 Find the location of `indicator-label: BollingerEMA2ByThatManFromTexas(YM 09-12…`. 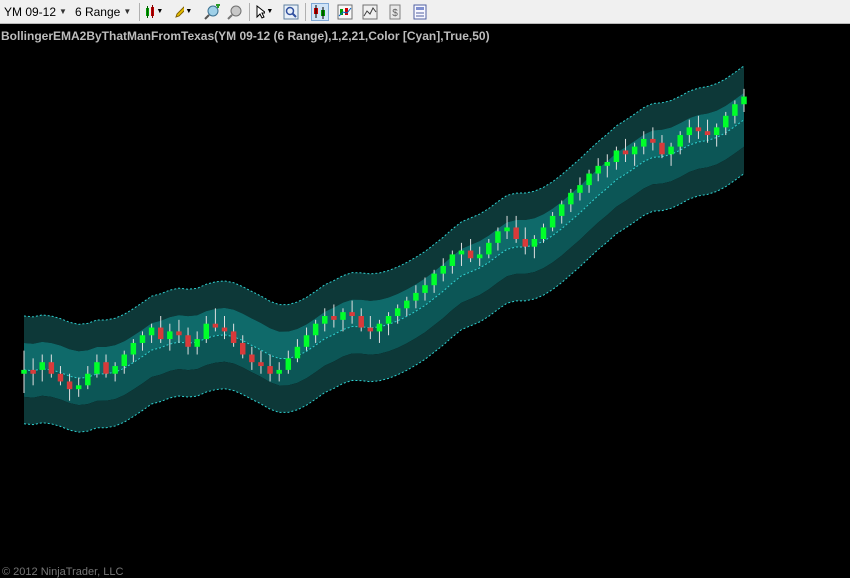

indicator-label: BollingerEMA2ByThatManFromTexas(YM 09-12… is located at coordinates (245, 36).